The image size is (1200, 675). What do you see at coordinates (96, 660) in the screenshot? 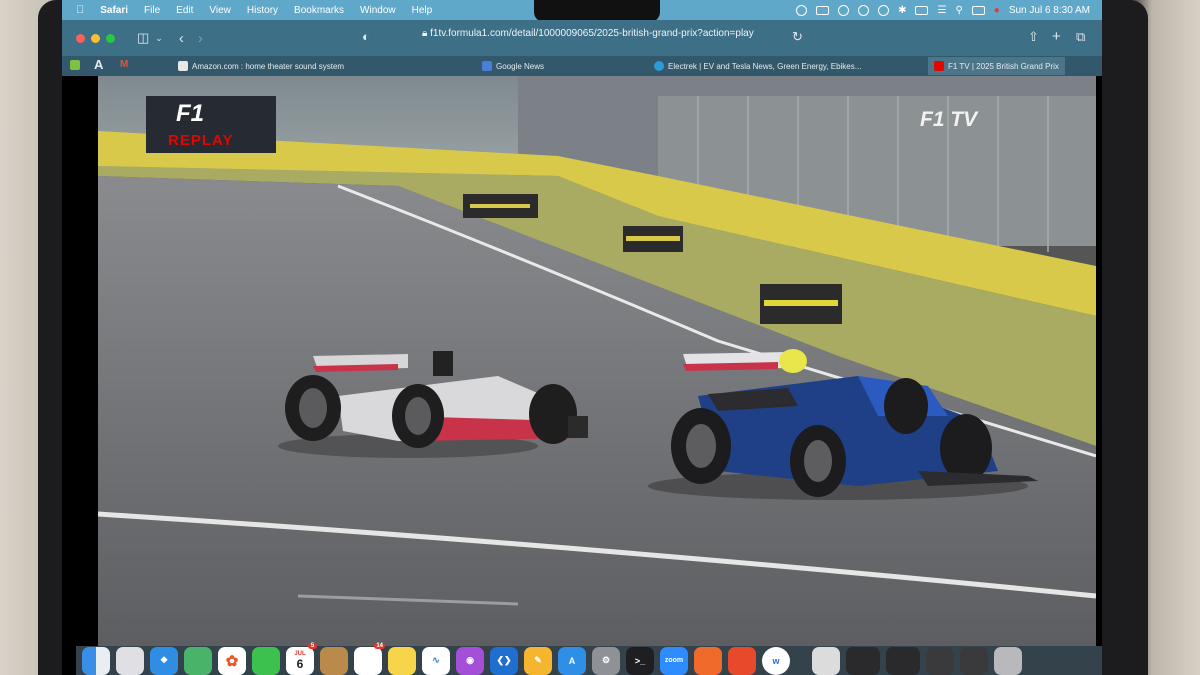
I see `finder-icon` at bounding box center [96, 660].